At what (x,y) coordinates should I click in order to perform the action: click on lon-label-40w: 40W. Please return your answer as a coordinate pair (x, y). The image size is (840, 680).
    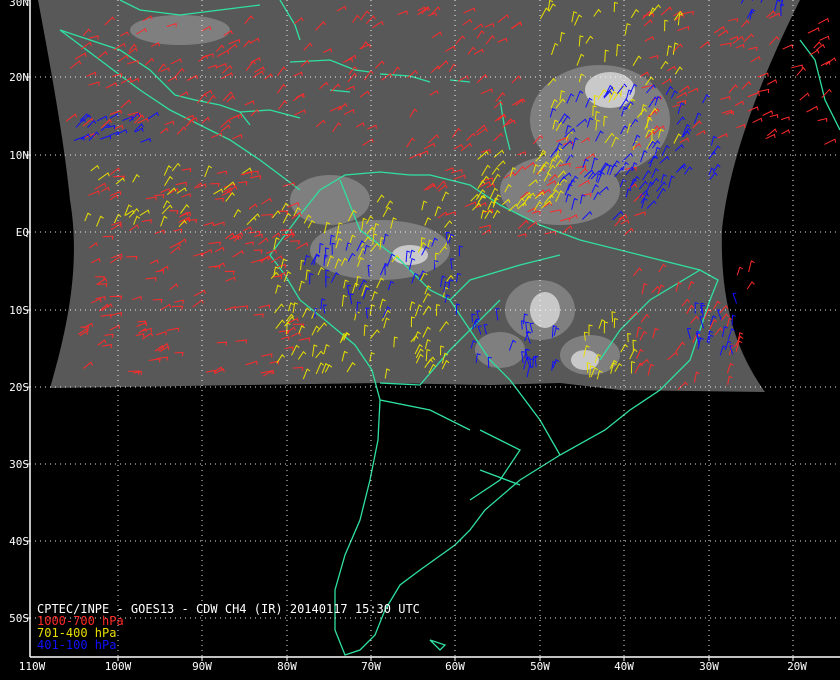
    Looking at the image, I should click on (624, 666).